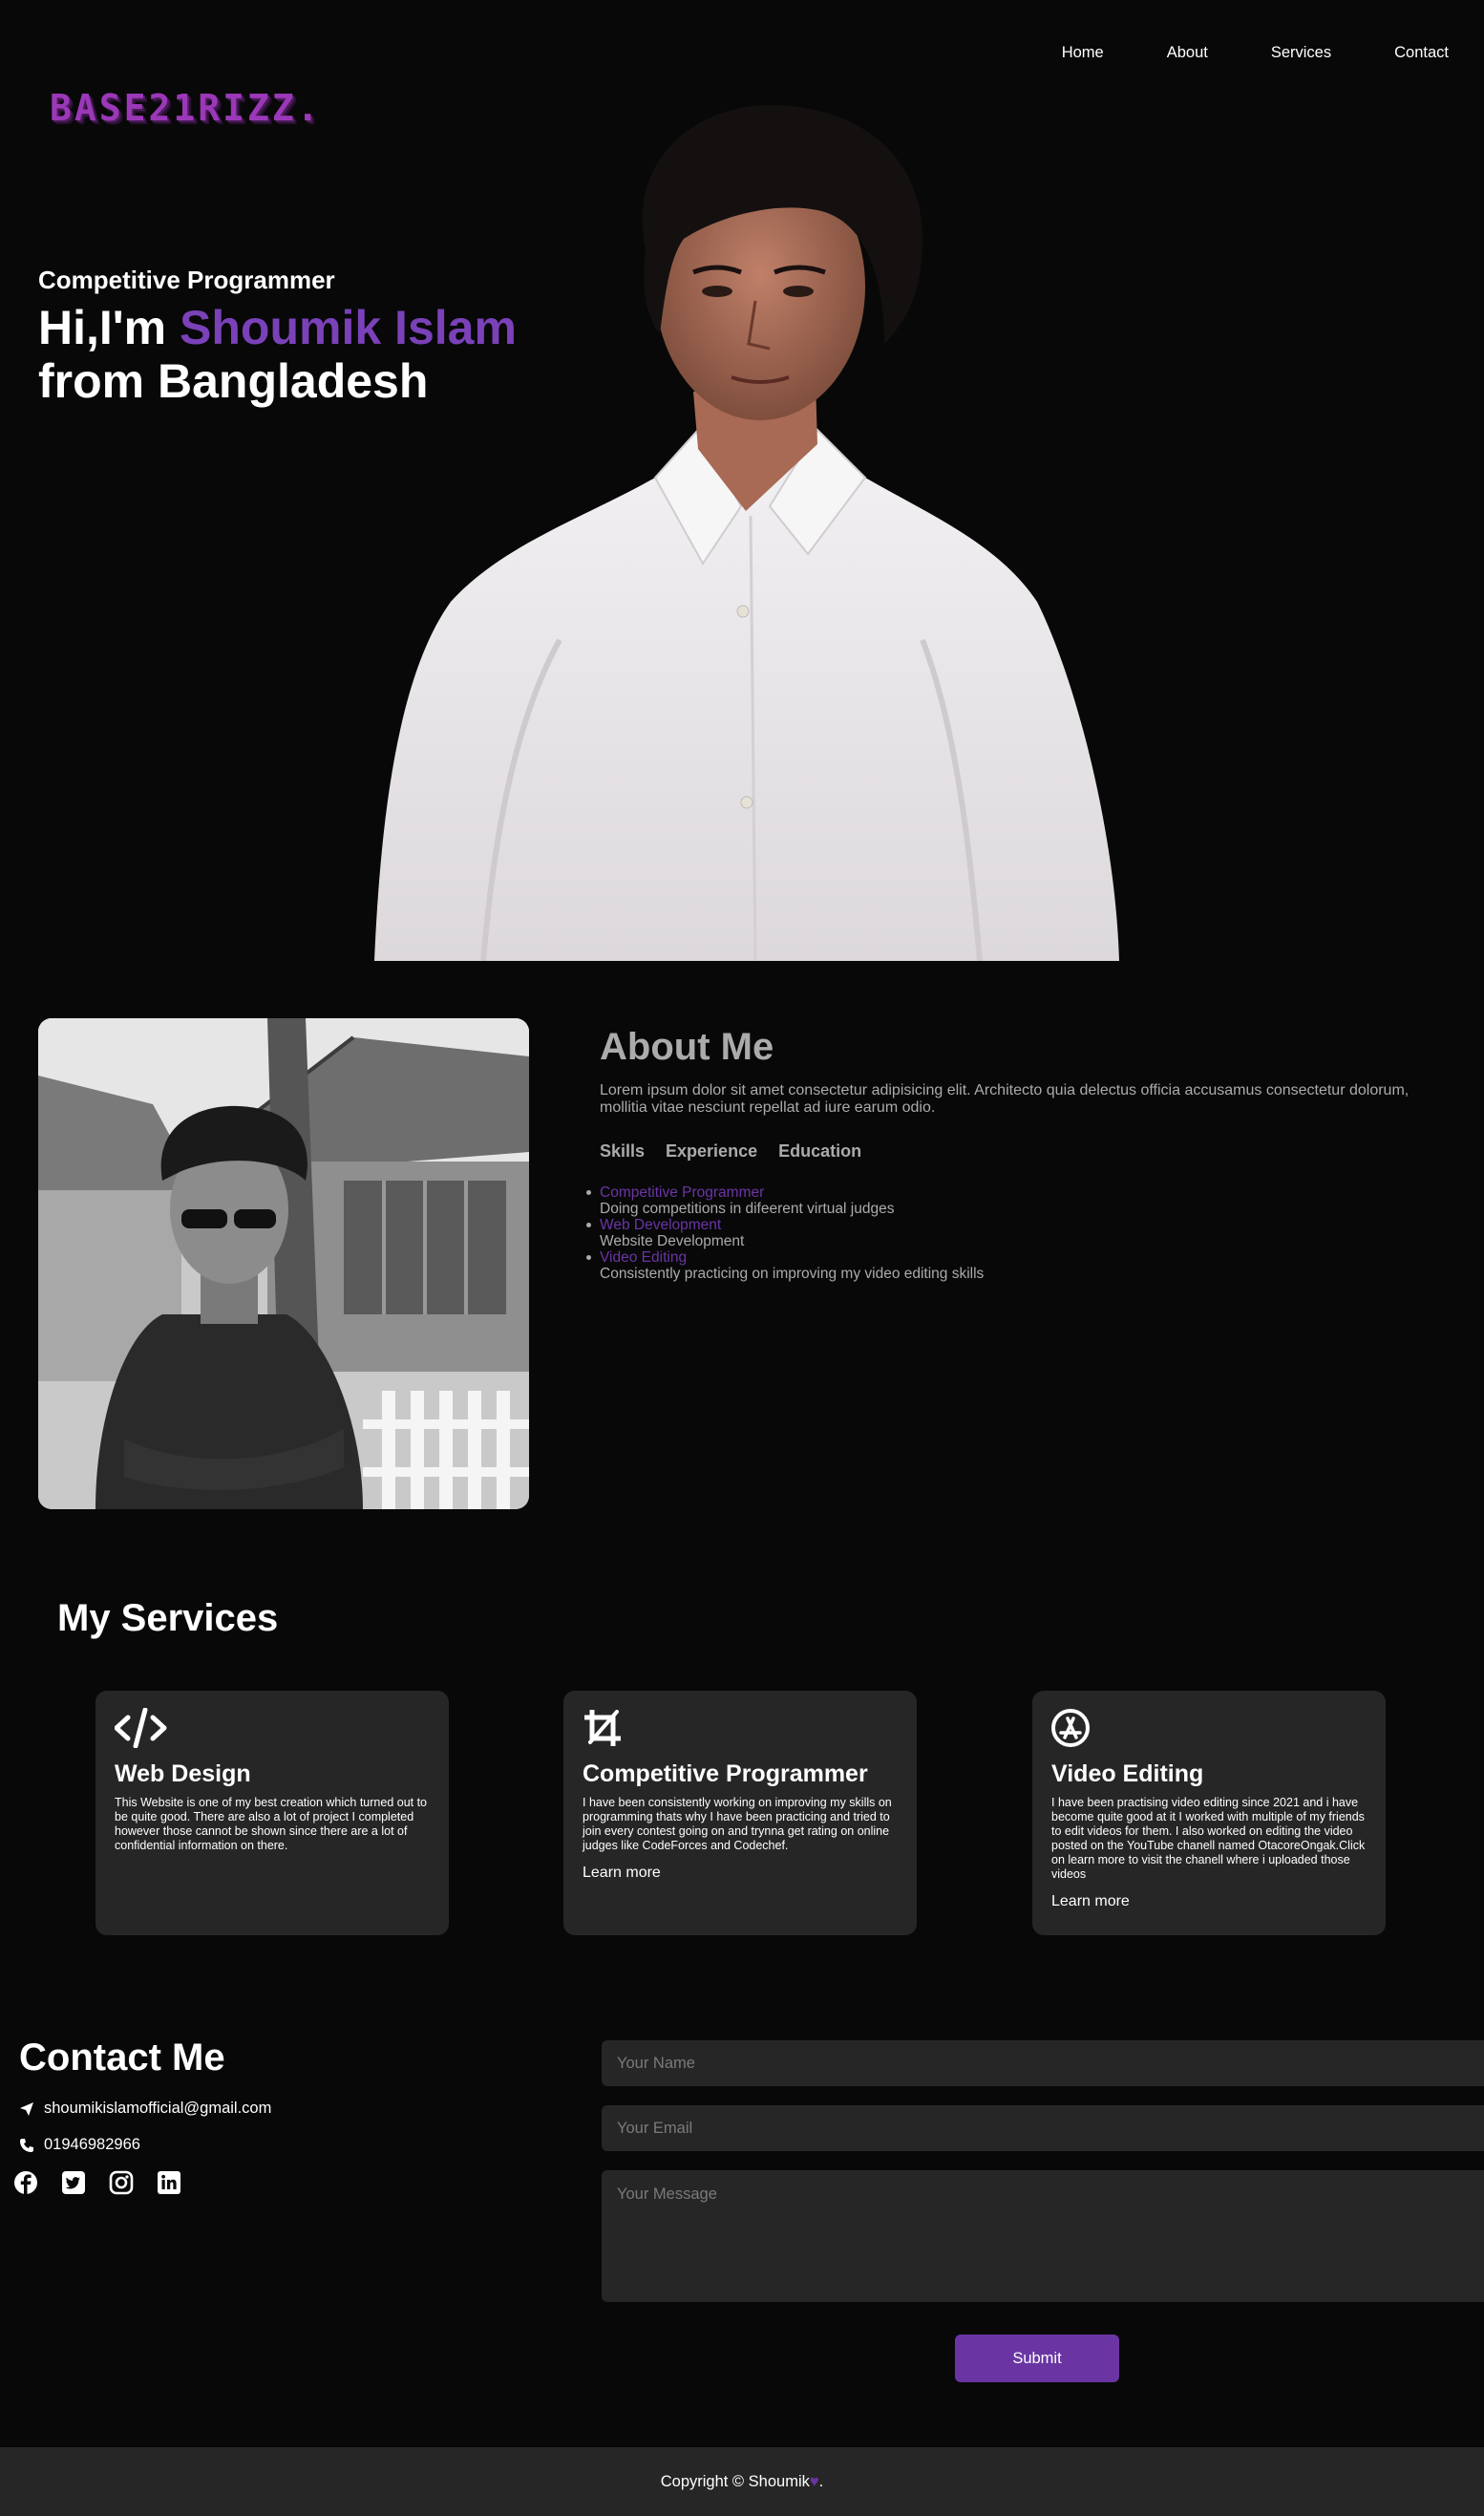  Describe the element at coordinates (1422, 53) in the screenshot. I see `nav-contact-link: Contact` at that location.